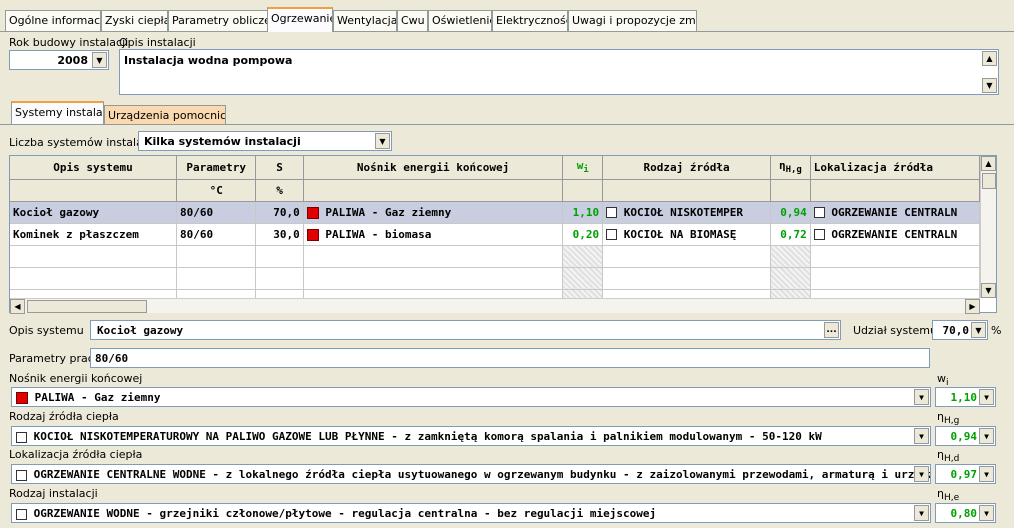  What do you see at coordinates (687, 168) in the screenshot?
I see `col-zrodlo: Rodzaj źródła` at bounding box center [687, 168].